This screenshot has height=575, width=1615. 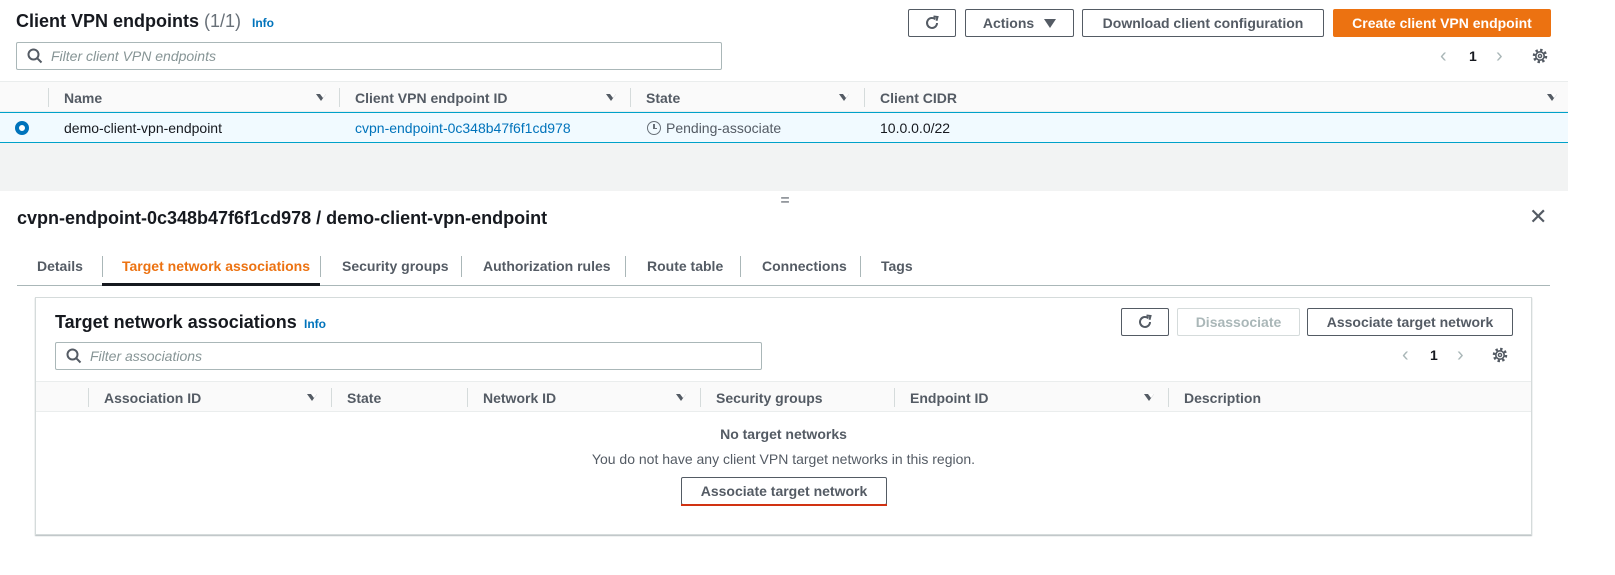 I want to click on endpoints-count: (1/1), so click(x=223, y=21).